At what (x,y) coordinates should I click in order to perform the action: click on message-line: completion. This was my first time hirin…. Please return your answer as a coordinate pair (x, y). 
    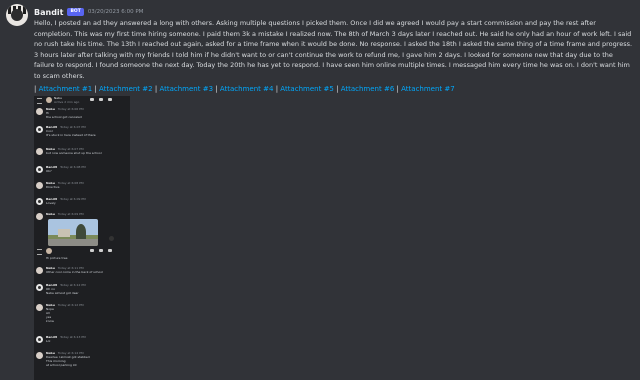
    Looking at the image, I should click on (333, 33).